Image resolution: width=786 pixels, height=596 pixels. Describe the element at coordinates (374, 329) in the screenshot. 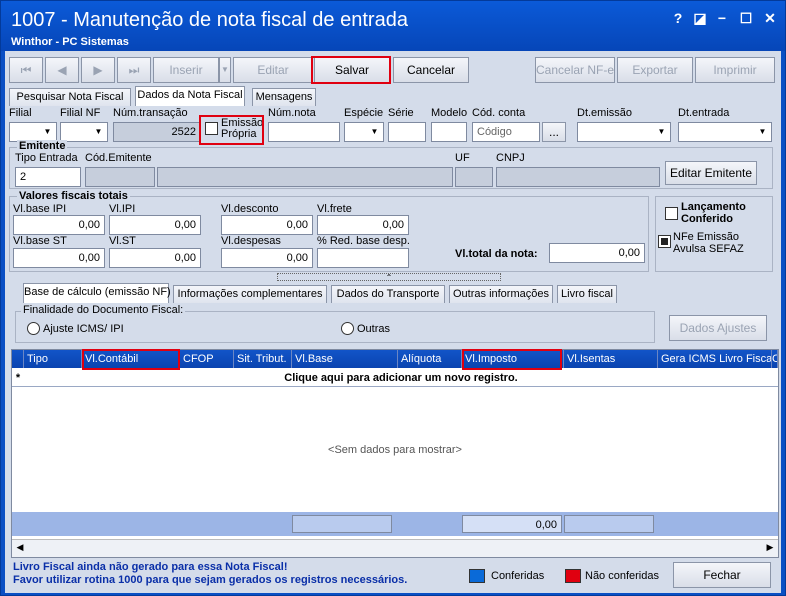

I see `outras-label: Outras` at that location.